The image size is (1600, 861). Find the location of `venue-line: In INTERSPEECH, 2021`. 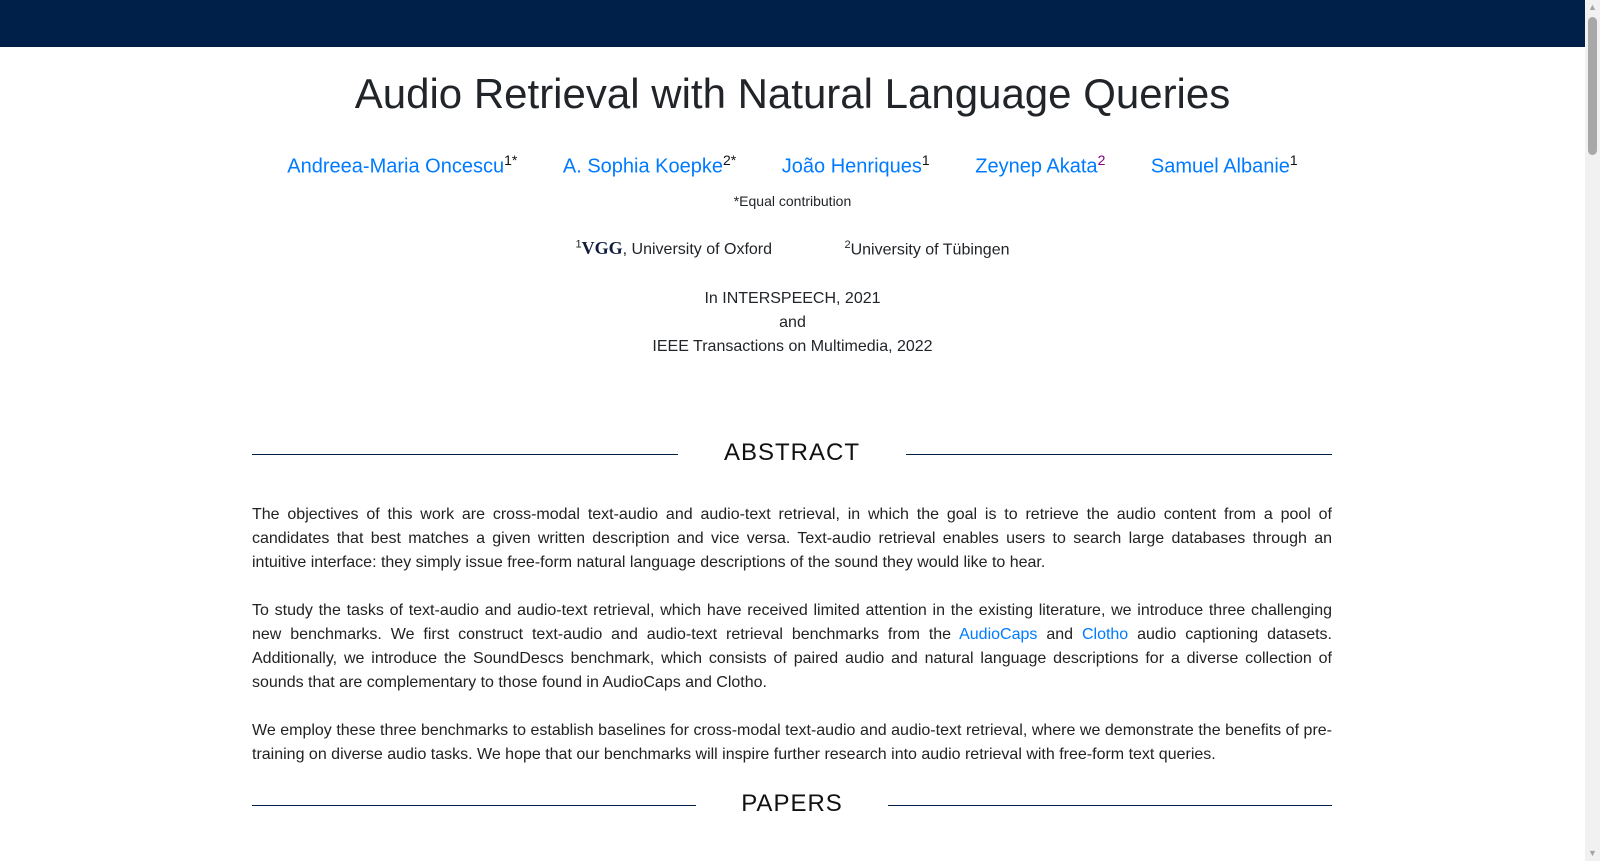

venue-line: In INTERSPEECH, 2021 is located at coordinates (792, 298).